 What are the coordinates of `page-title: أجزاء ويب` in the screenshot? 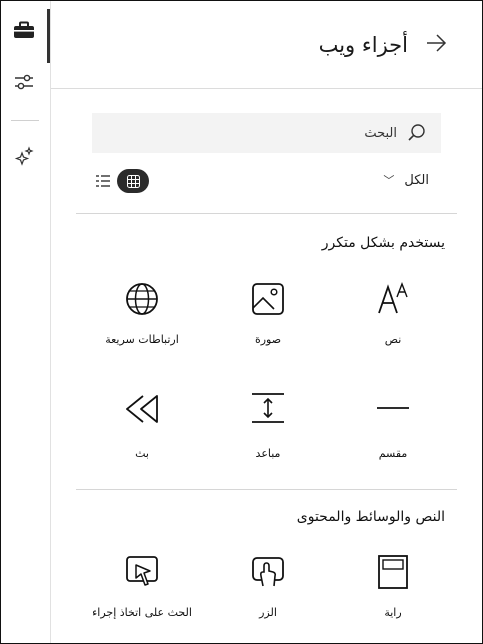 It's located at (363, 45).